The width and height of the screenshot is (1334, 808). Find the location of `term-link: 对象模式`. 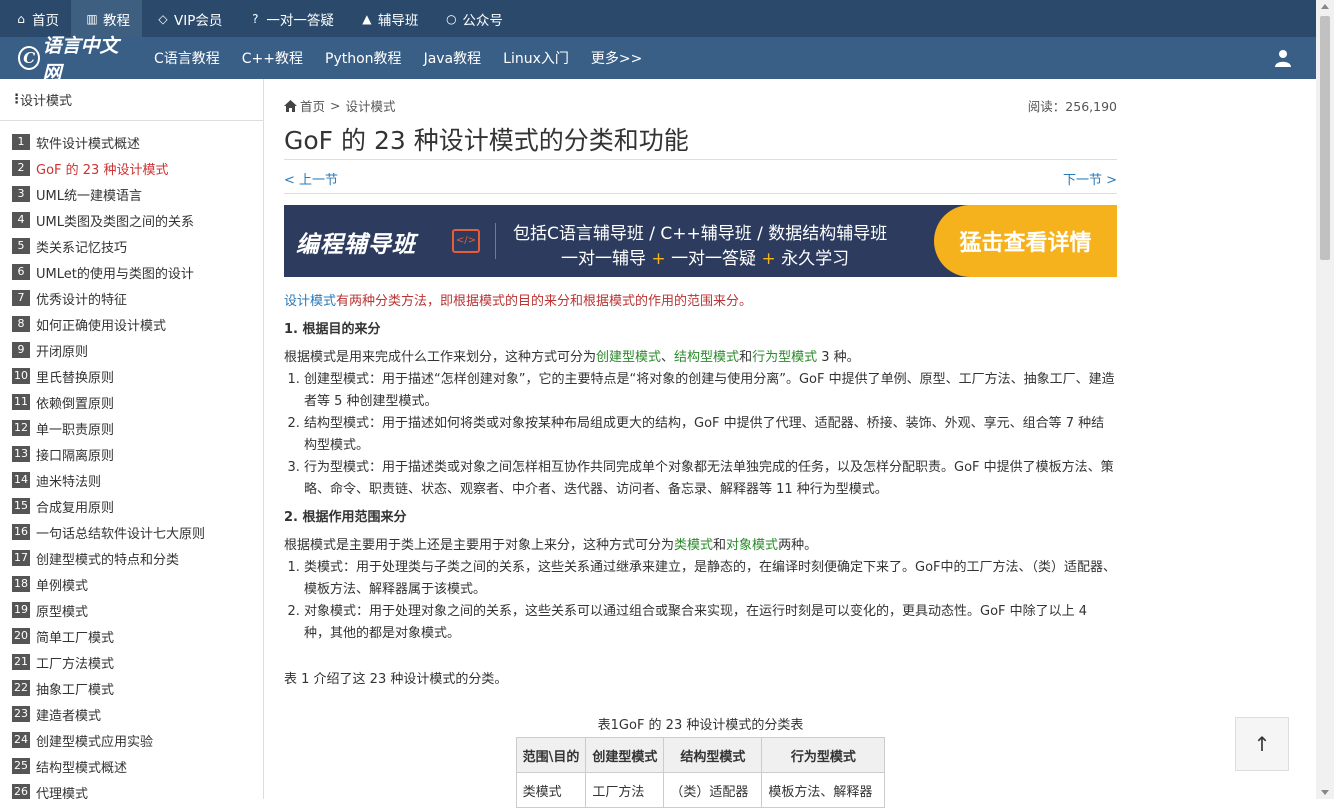

term-link: 对象模式 is located at coordinates (752, 545).